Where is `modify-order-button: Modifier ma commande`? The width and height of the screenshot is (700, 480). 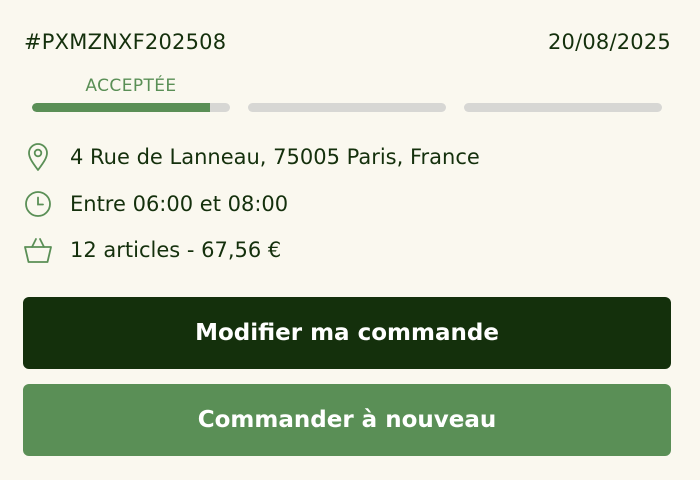
modify-order-button: Modifier ma commande is located at coordinates (347, 333).